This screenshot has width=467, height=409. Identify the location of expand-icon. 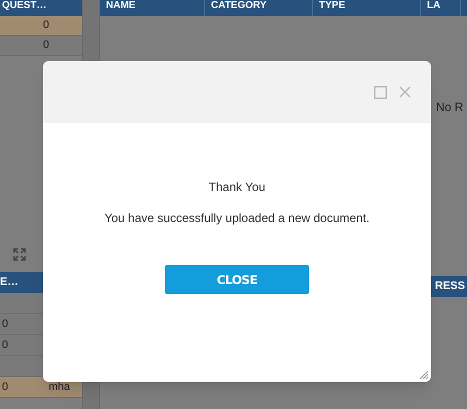
(19, 254).